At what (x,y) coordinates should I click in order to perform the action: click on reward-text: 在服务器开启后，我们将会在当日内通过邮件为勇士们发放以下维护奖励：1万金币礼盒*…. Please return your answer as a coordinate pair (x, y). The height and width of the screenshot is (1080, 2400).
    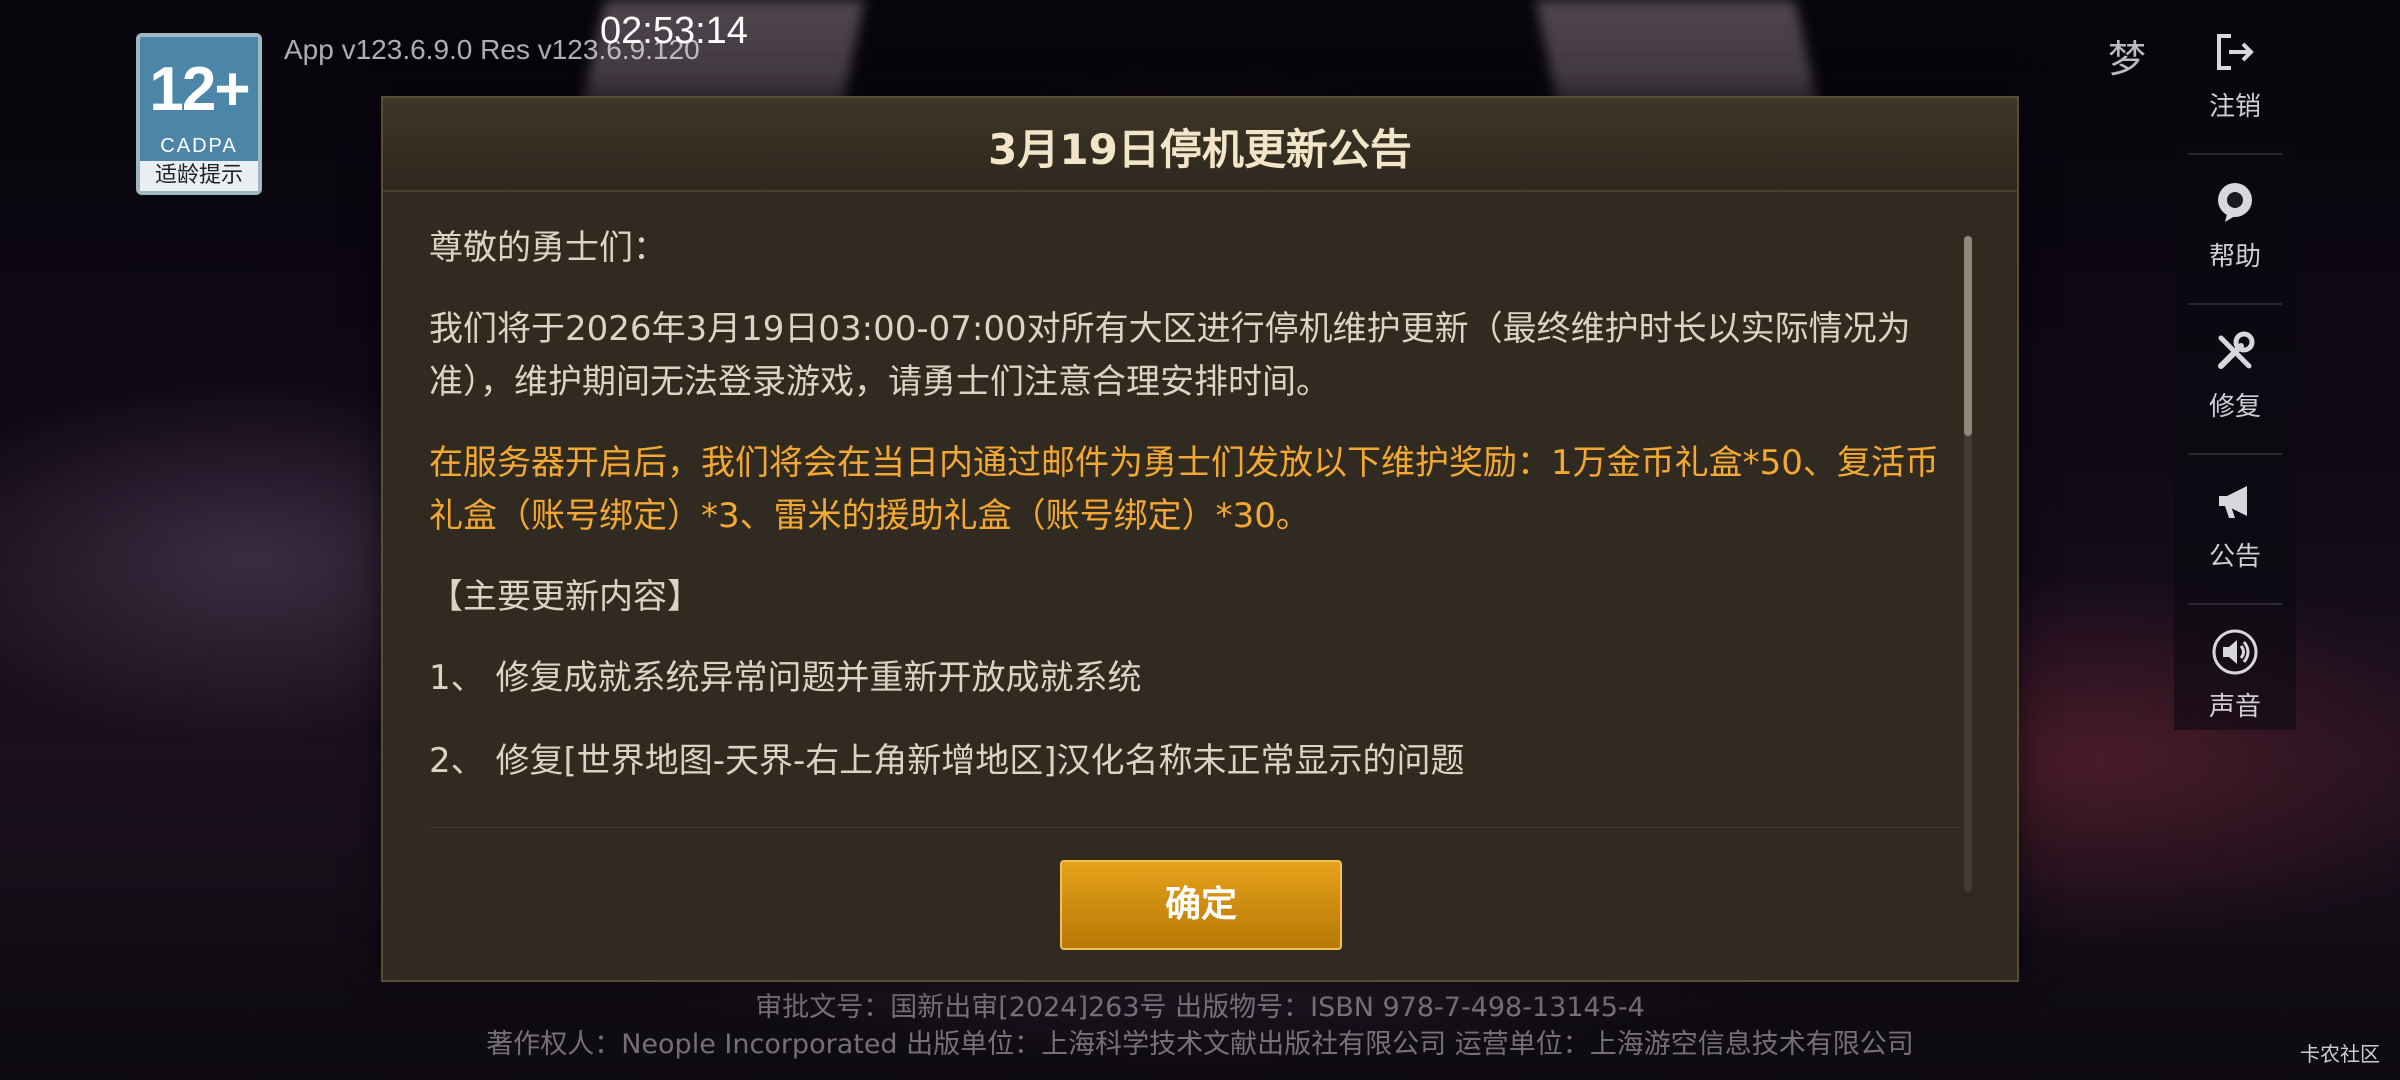
    Looking at the image, I should click on (1184, 489).